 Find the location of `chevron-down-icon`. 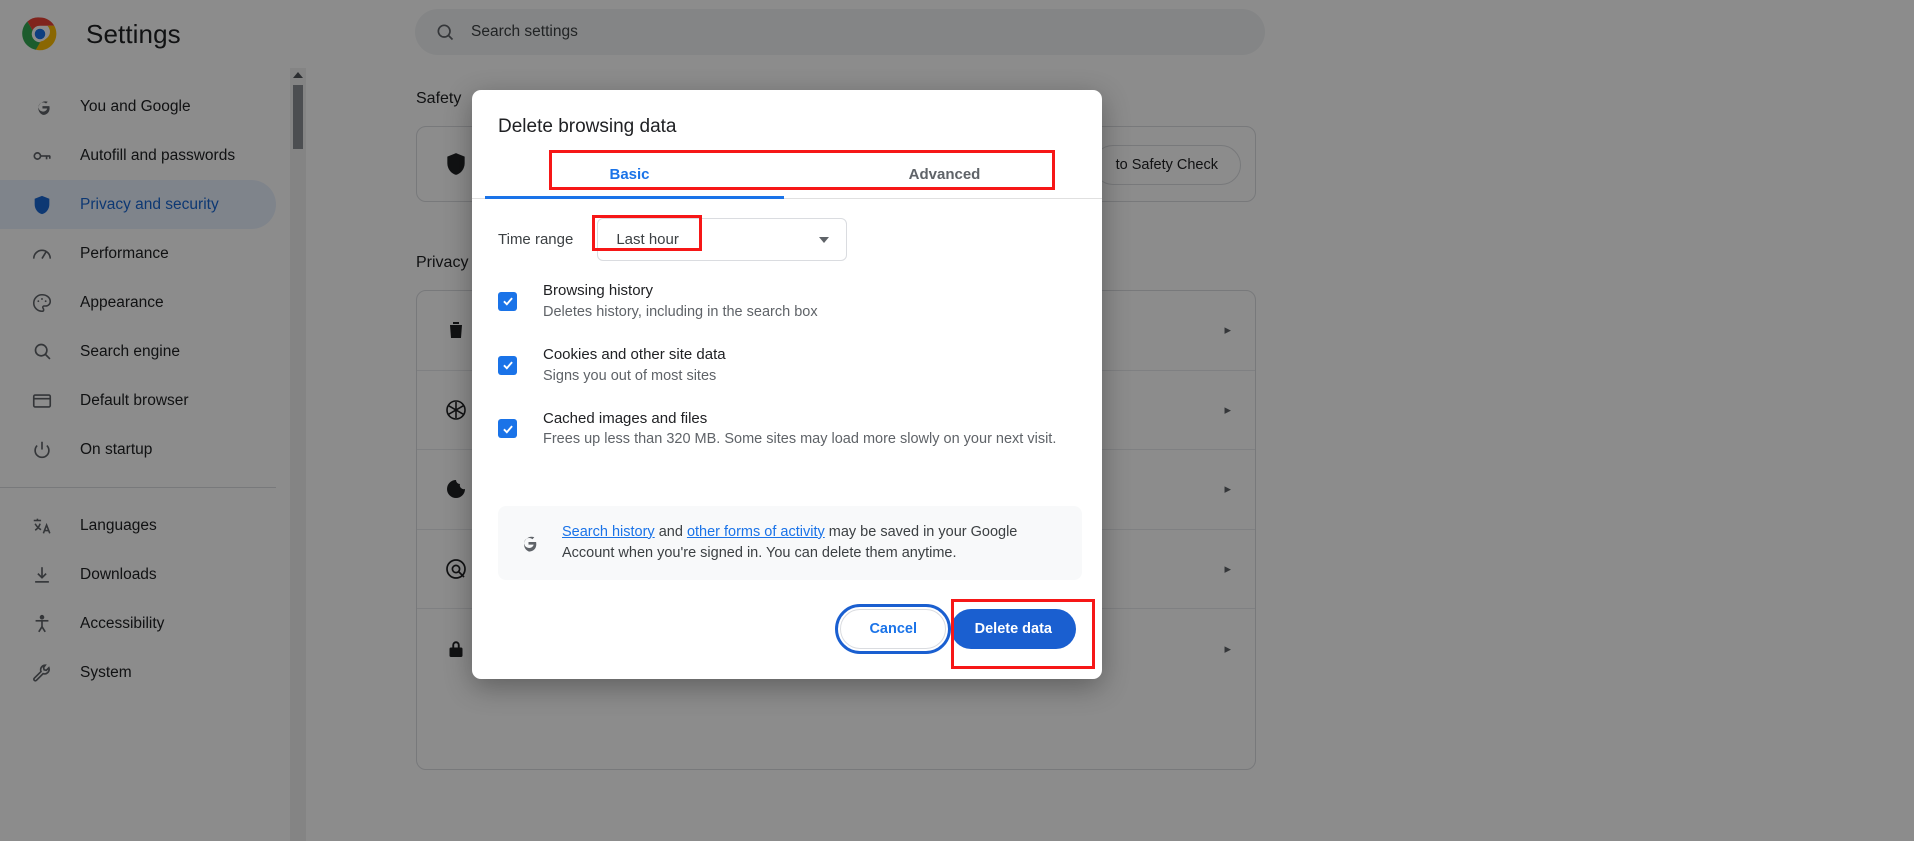

chevron-down-icon is located at coordinates (824, 239).